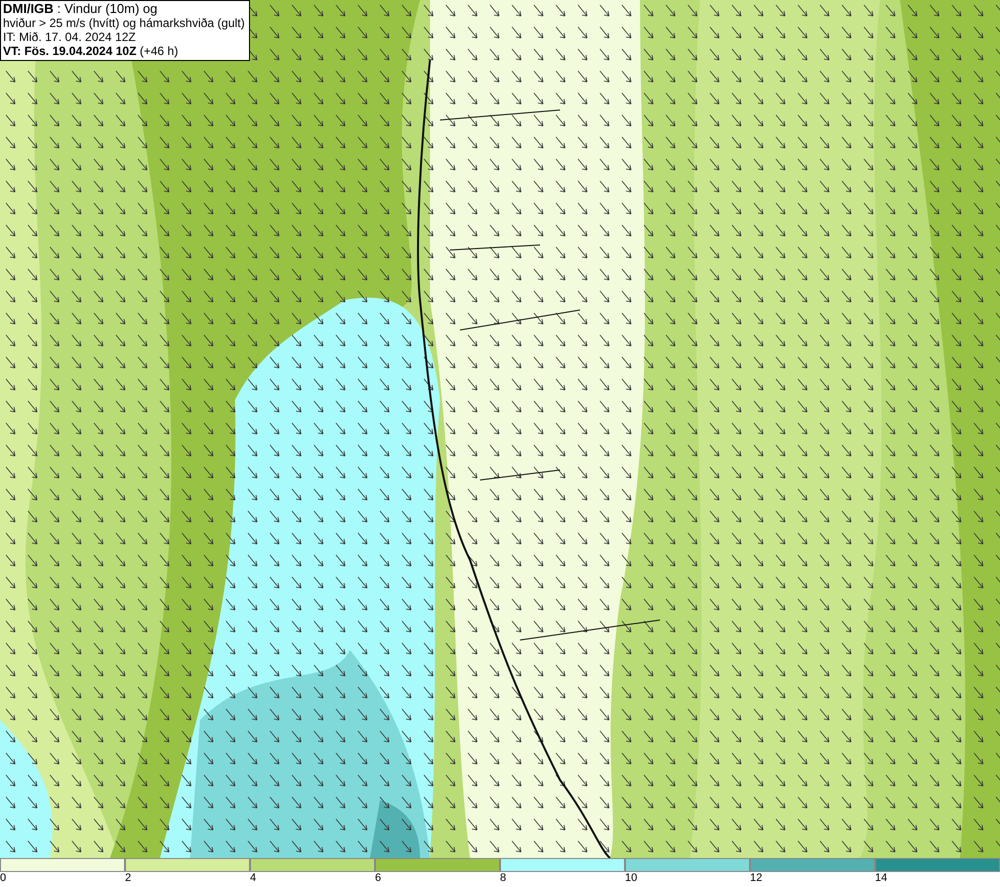 This screenshot has width=1000, height=887. I want to click on scale-label: 6, so click(378, 878).